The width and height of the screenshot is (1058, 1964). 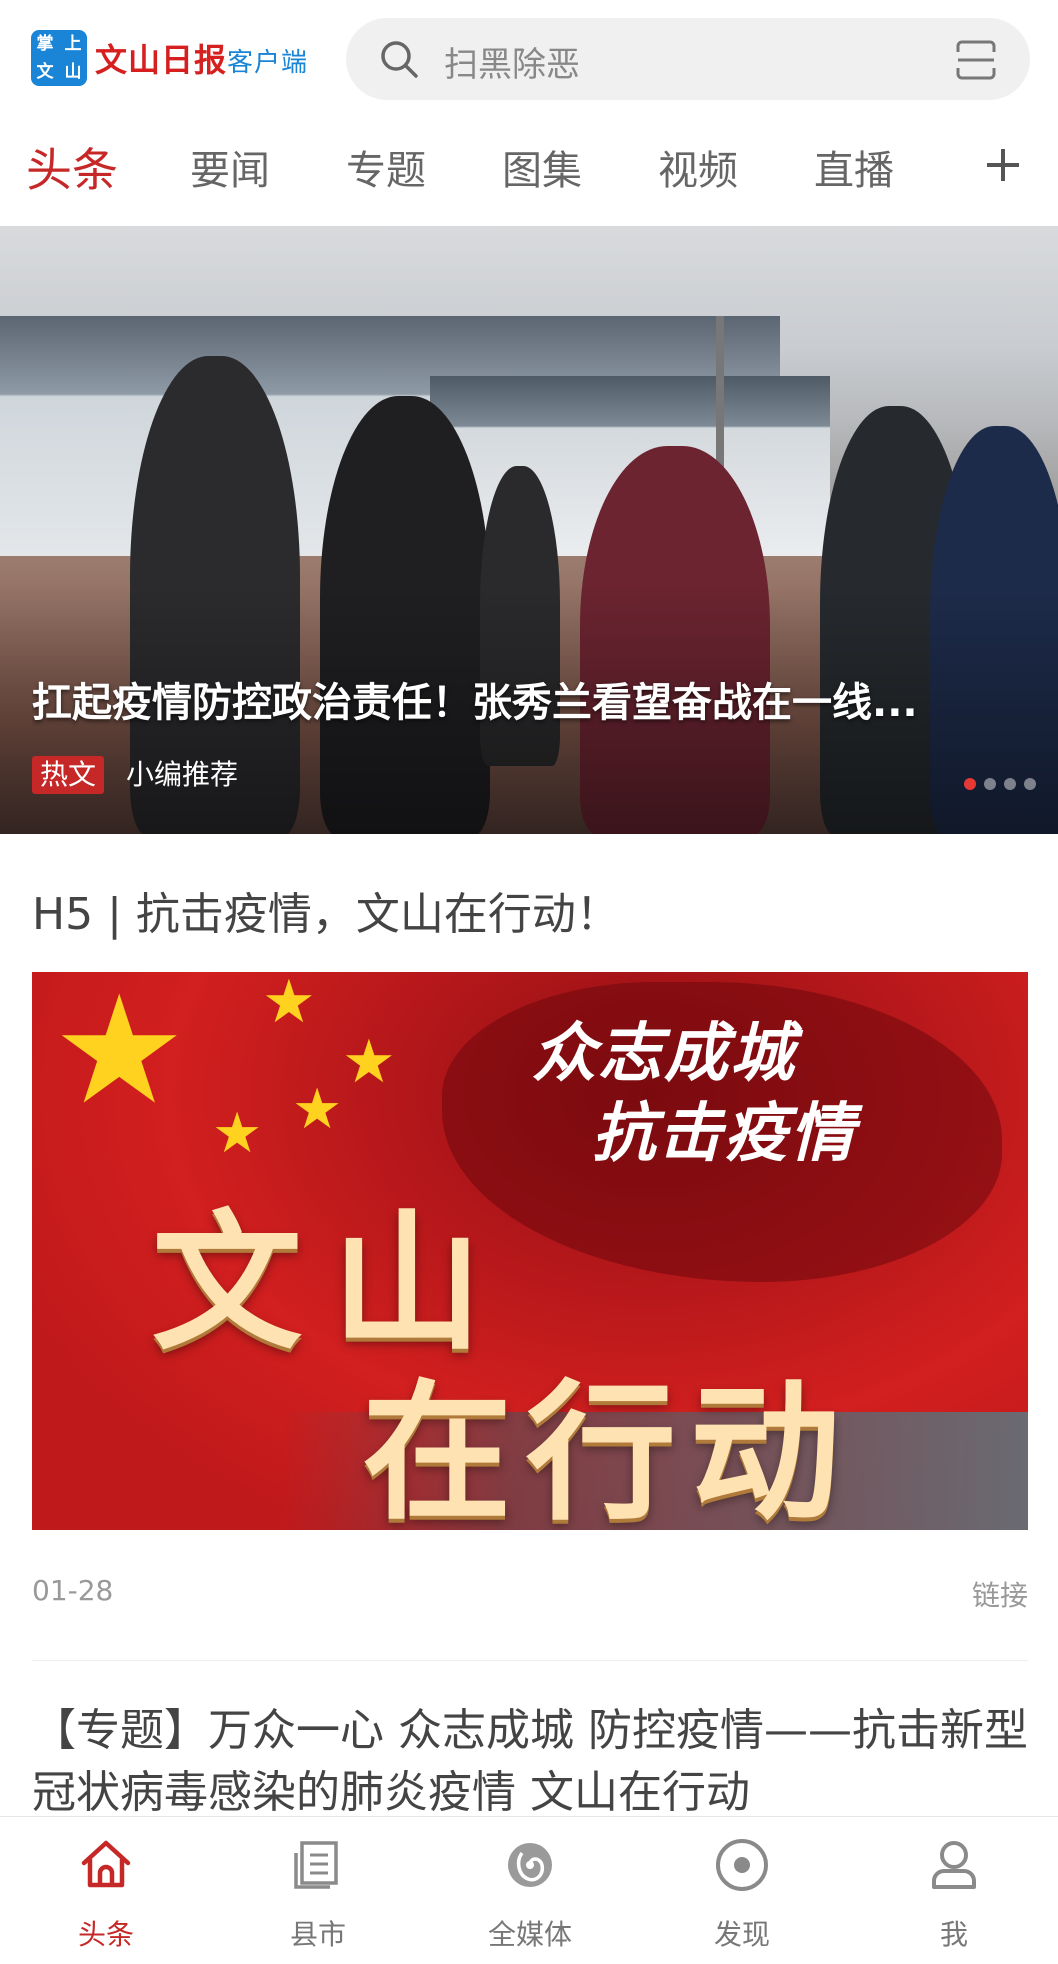 I want to click on logo-badge: 掌 上 文 山, so click(x=59, y=58).